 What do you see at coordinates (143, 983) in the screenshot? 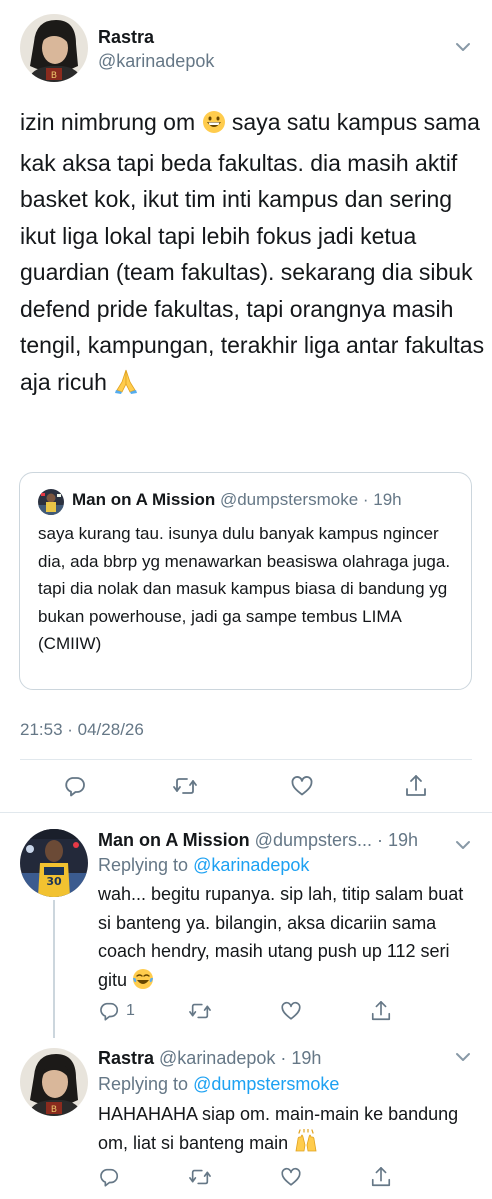
I see `face-with-tears-of-joy-emoji-icon` at bounding box center [143, 983].